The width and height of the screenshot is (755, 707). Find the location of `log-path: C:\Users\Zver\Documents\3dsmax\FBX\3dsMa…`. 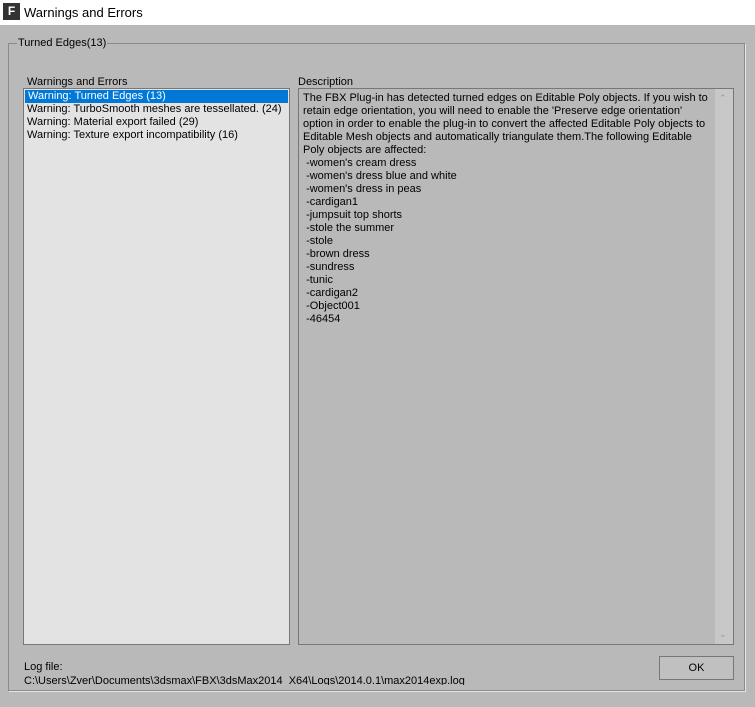

log-path: C:\Users\Zver\Documents\3dsmax\FBX\3dsMa… is located at coordinates (244, 680).